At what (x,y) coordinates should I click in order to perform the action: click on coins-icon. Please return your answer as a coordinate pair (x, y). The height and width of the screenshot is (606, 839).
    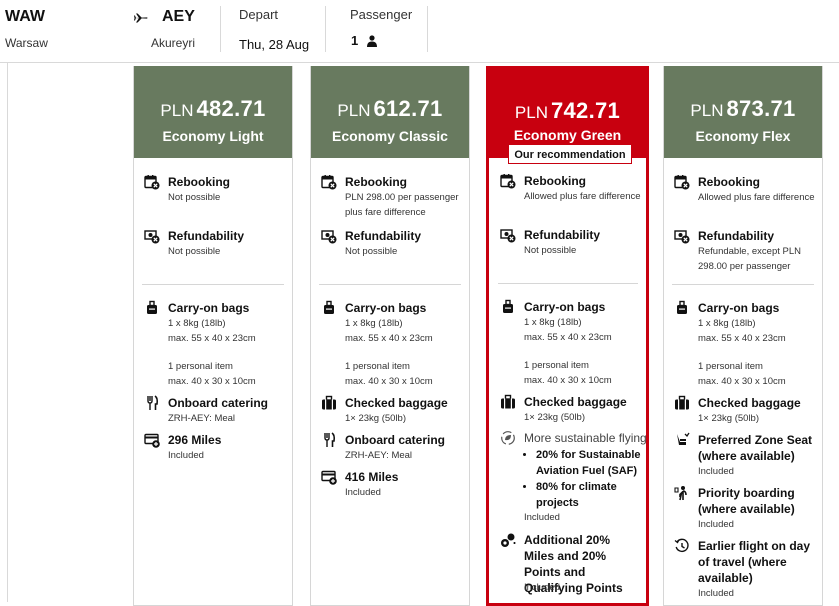
    Looking at the image, I should click on (508, 540).